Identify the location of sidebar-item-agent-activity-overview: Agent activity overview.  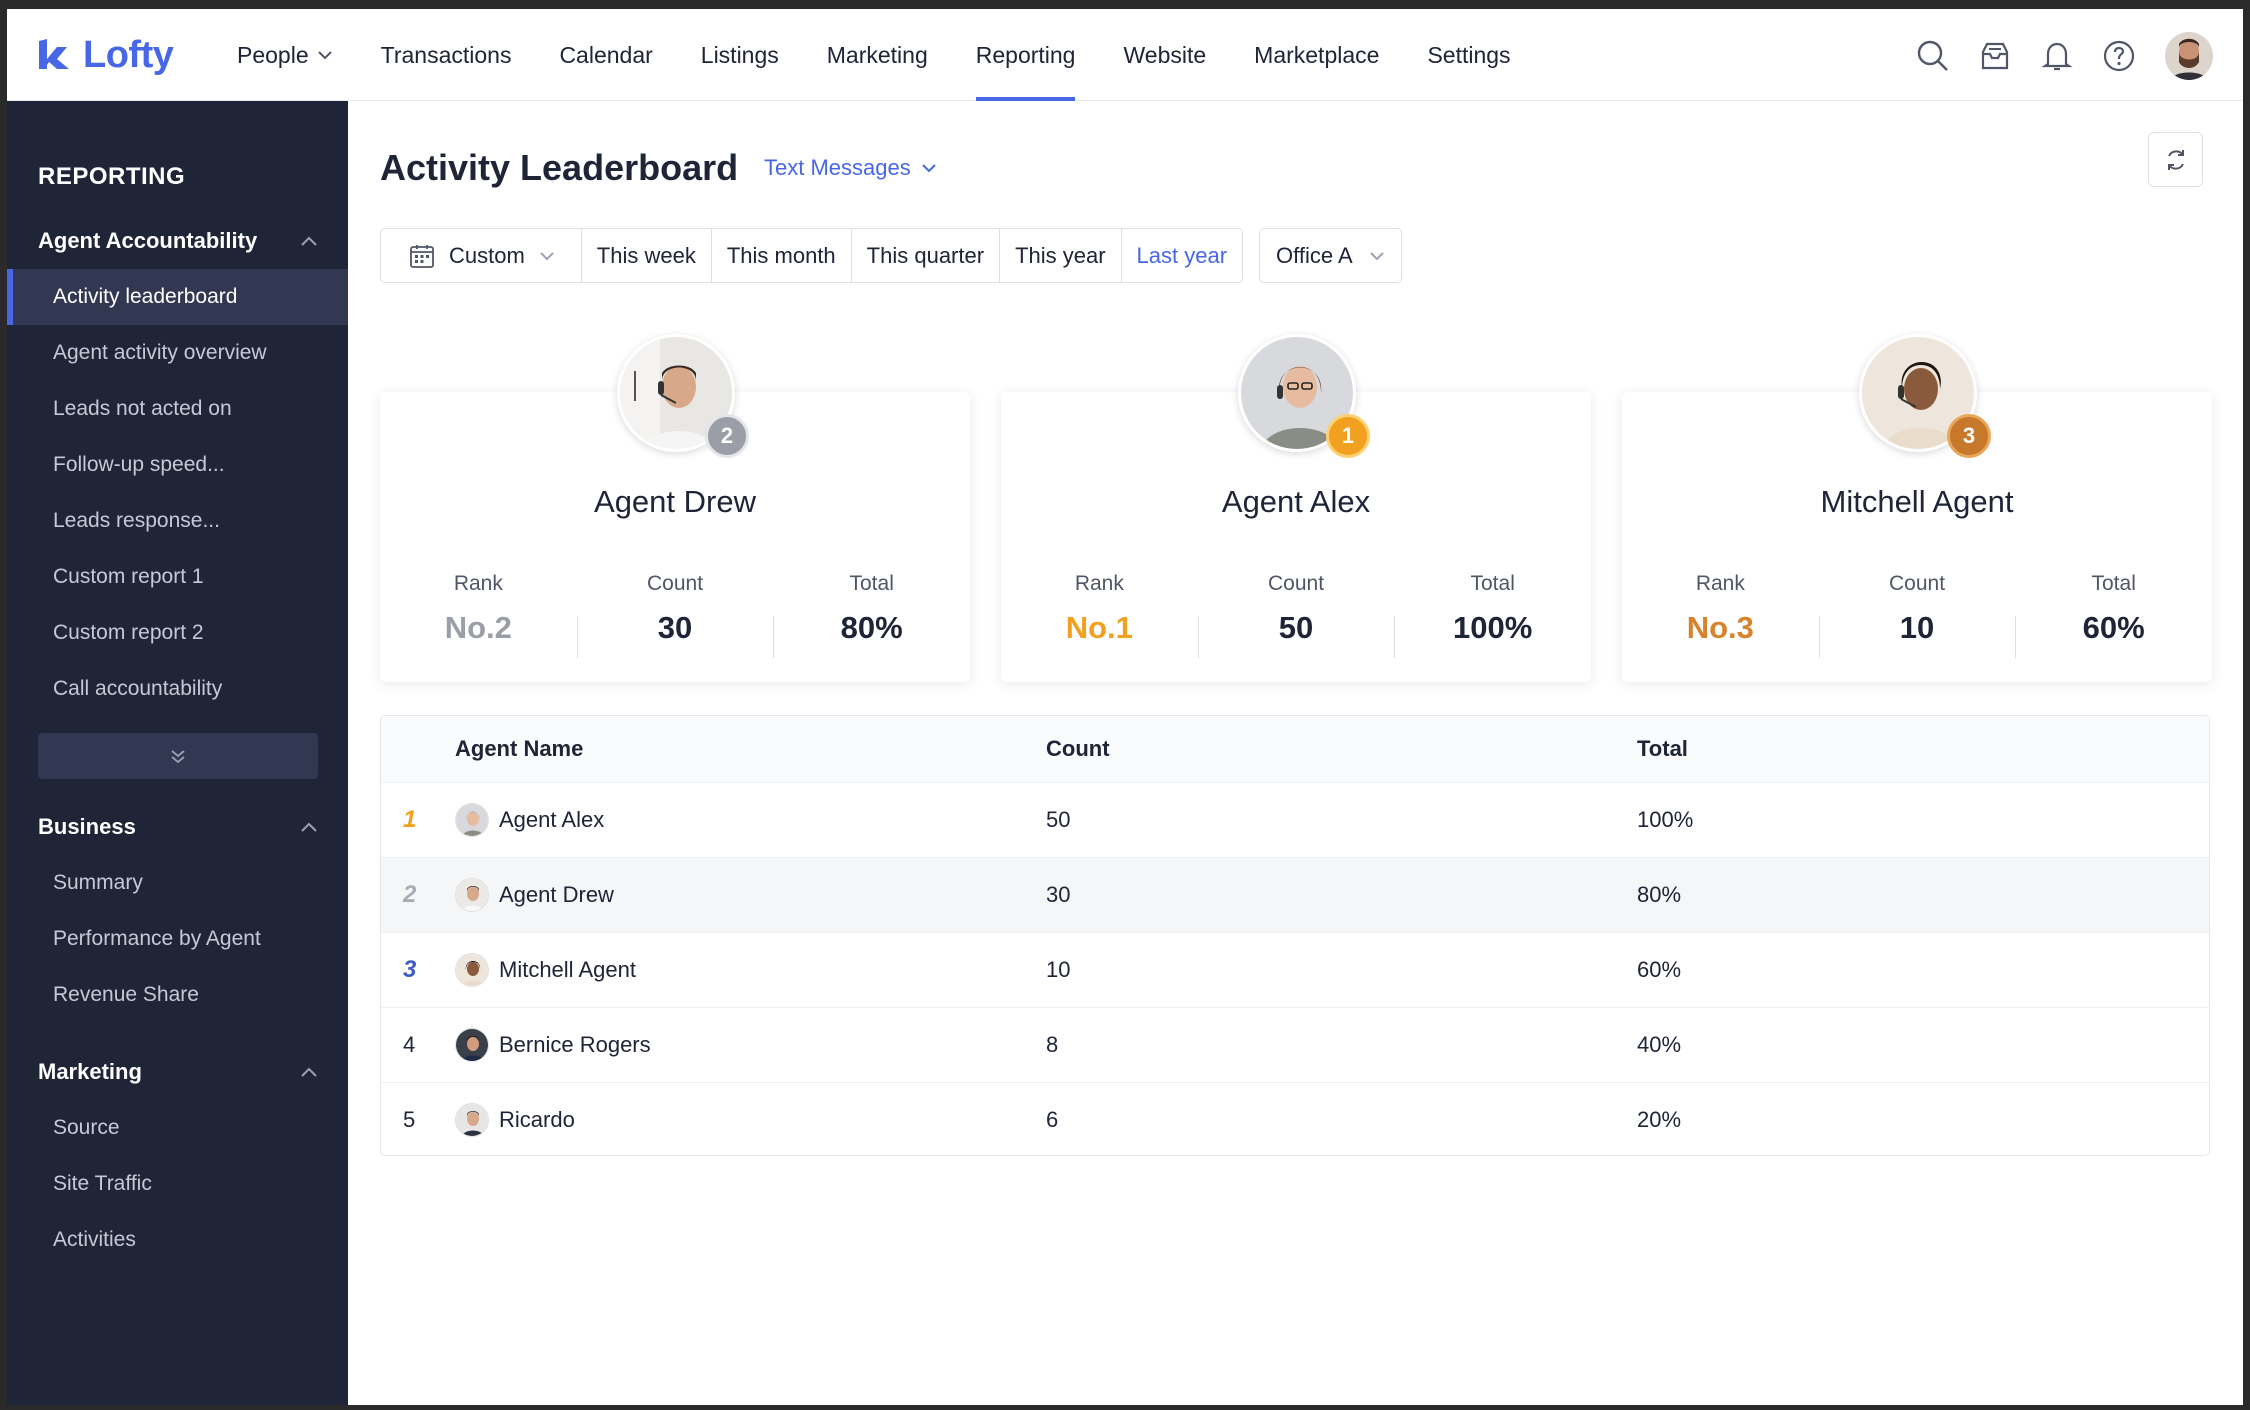
(177, 353).